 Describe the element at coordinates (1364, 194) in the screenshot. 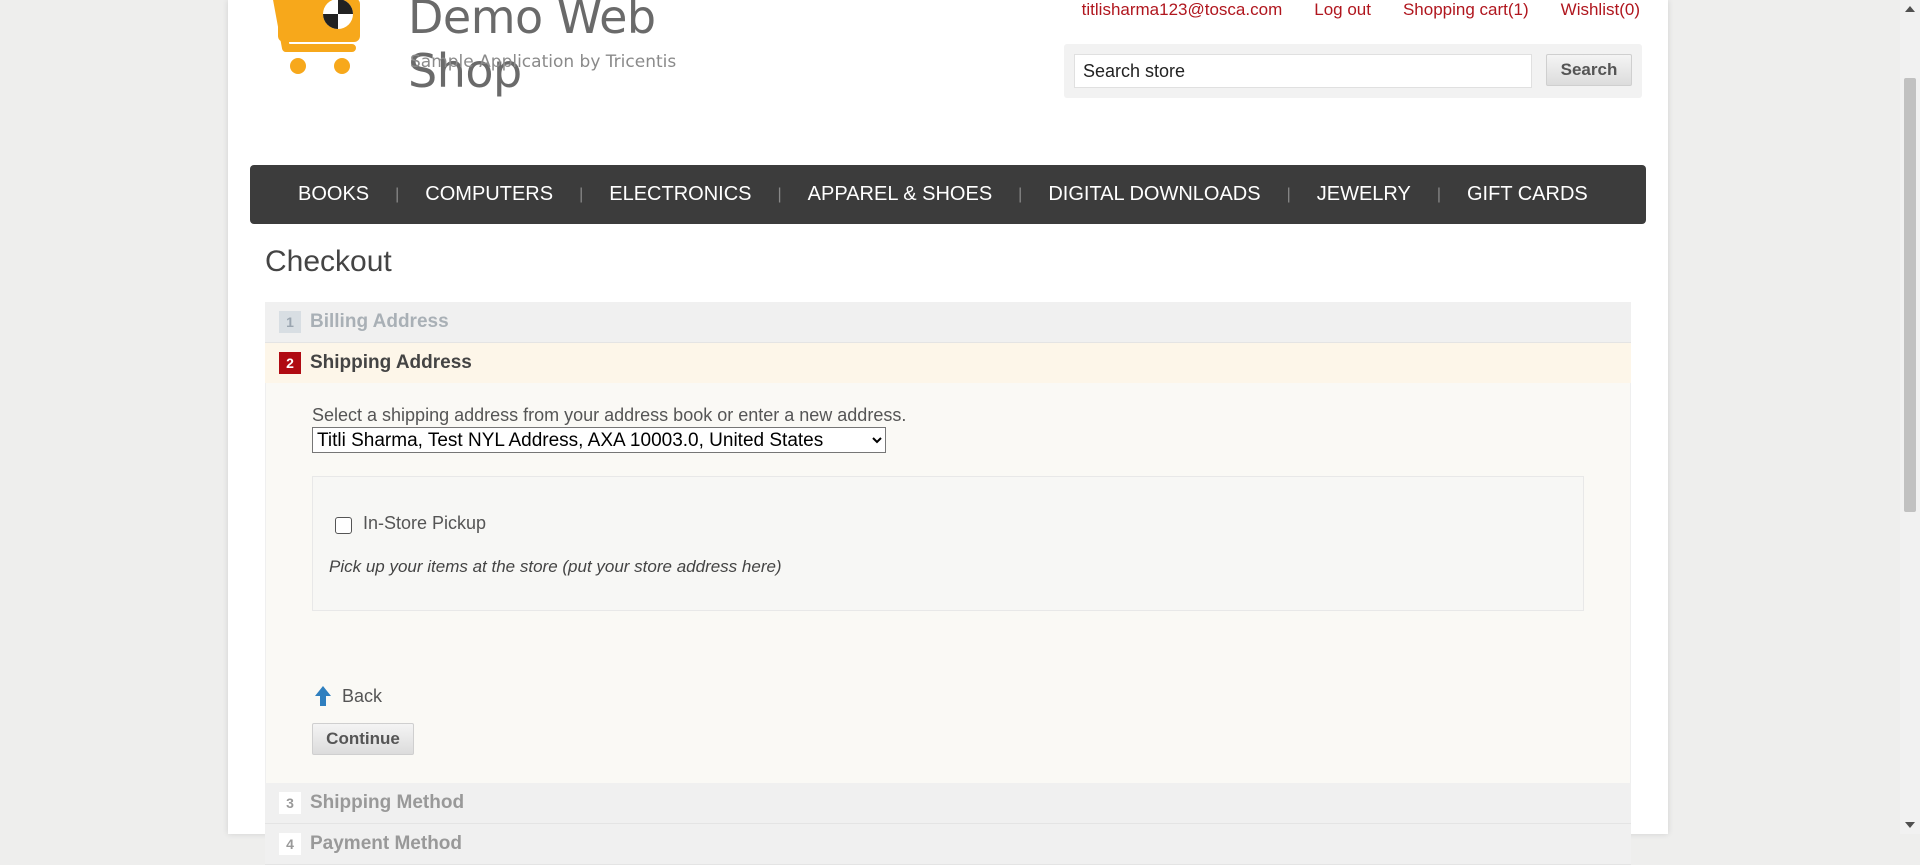

I see `nav-item-jewelry: JEWELRY` at that location.